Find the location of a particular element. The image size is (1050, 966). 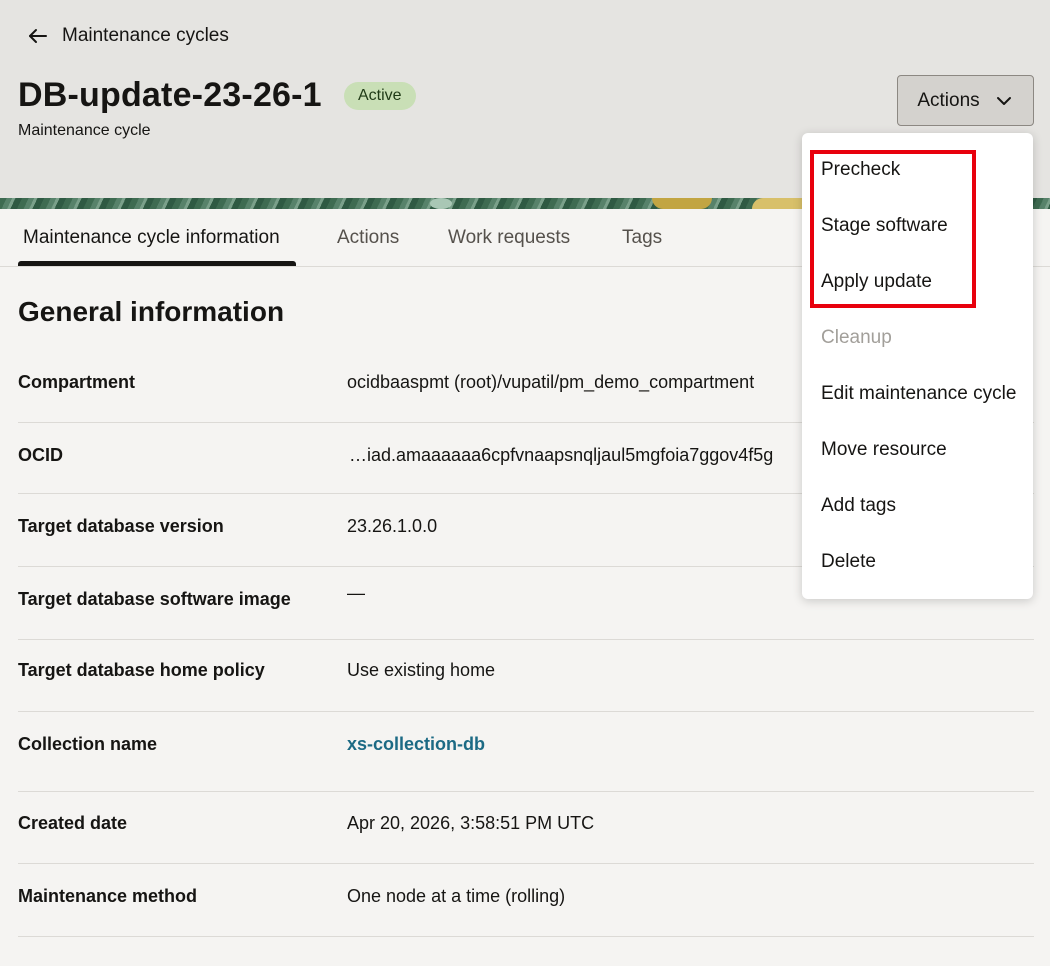

info-label: Target database version is located at coordinates (121, 526).